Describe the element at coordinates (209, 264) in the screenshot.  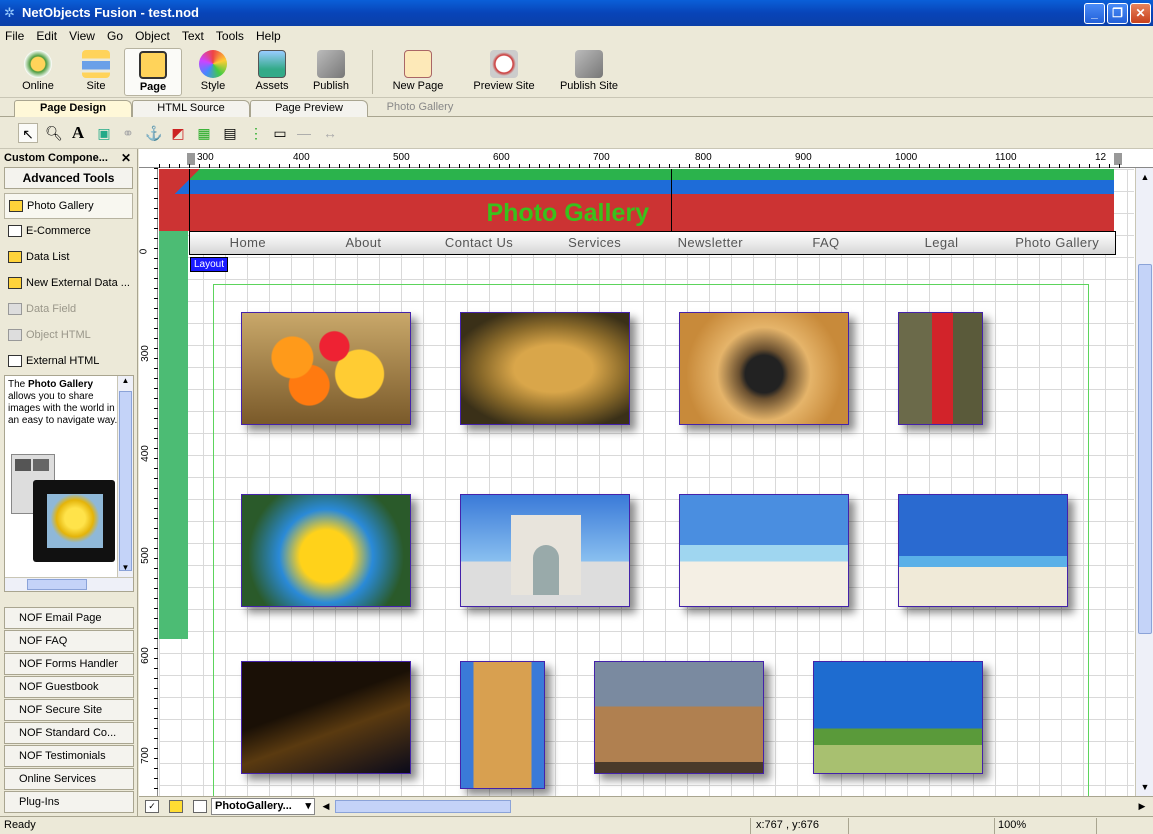
I see `layout-label: Layout` at that location.